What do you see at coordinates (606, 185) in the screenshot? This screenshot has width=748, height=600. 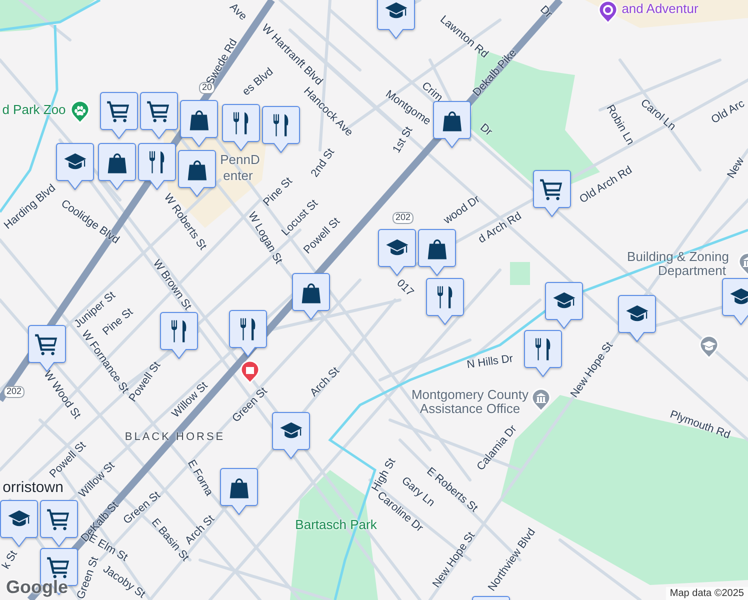 I see `street-label: Old Arch Rd` at bounding box center [606, 185].